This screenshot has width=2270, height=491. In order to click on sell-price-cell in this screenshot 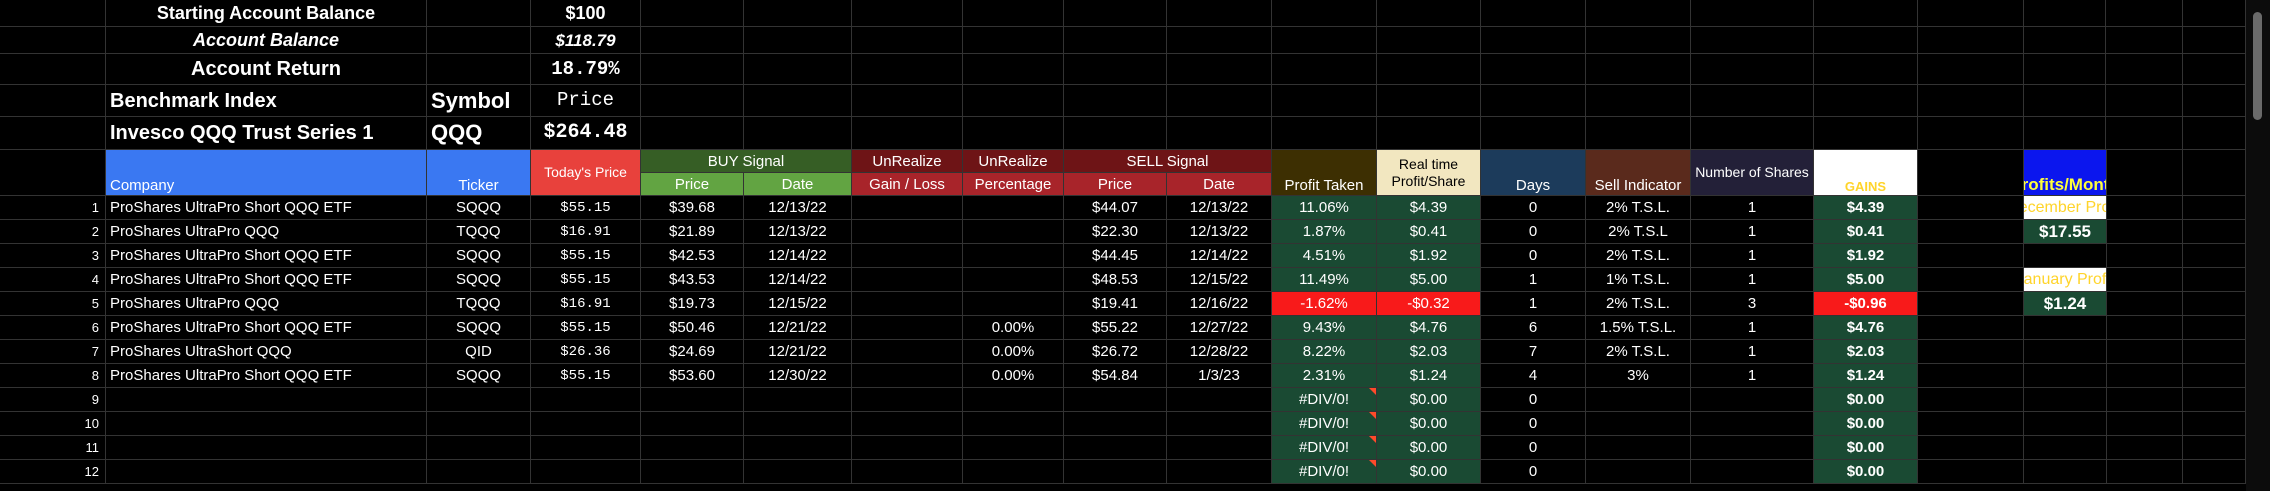, I will do `click(1115, 472)`.